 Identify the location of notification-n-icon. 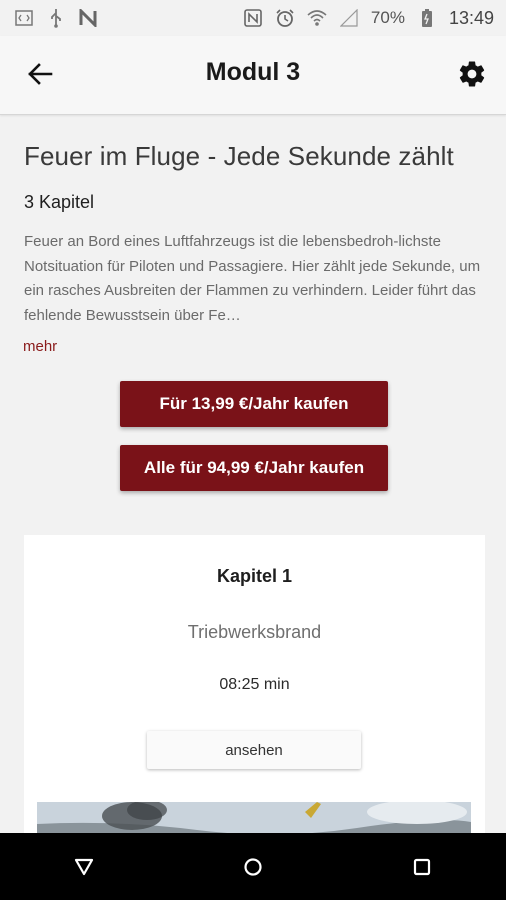
(88, 18).